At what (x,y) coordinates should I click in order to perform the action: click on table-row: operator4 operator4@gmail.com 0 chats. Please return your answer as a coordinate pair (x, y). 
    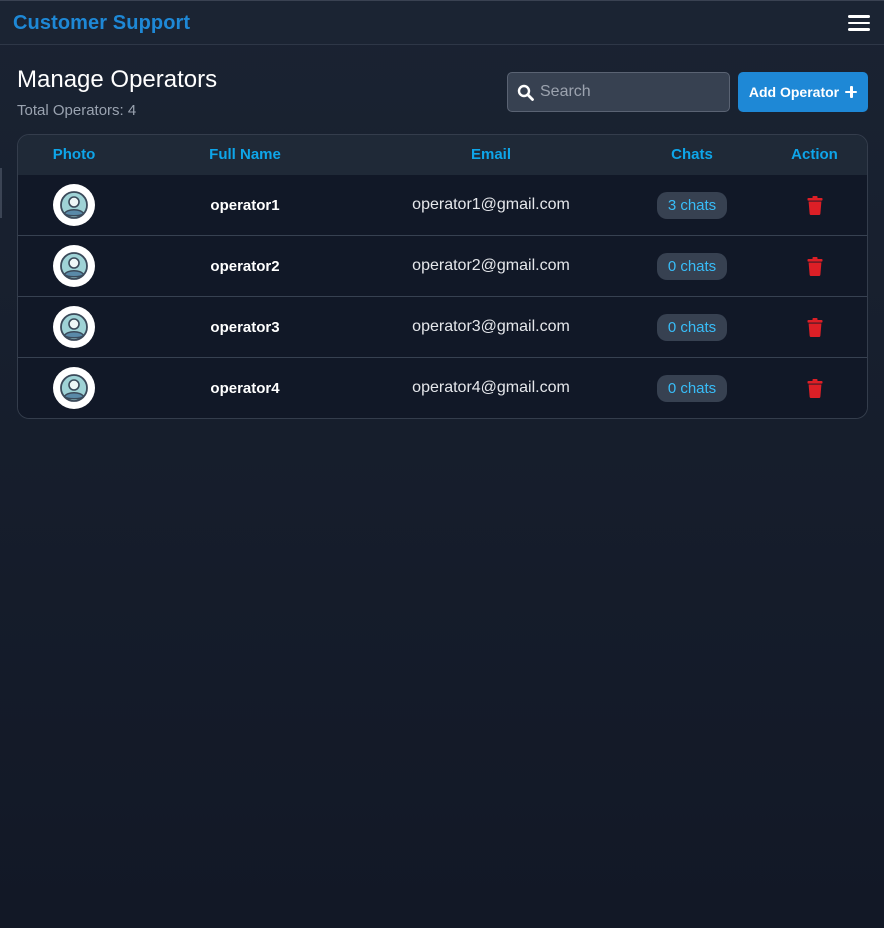
    Looking at the image, I should click on (442, 387).